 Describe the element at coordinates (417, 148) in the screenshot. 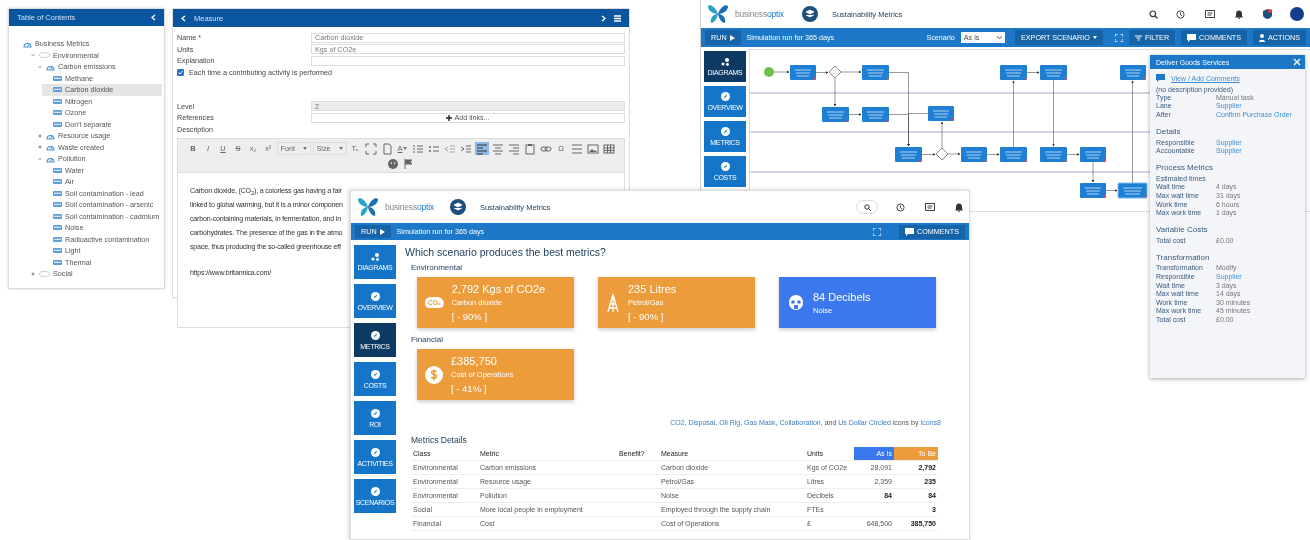

I see `numbered-list-icon` at that location.